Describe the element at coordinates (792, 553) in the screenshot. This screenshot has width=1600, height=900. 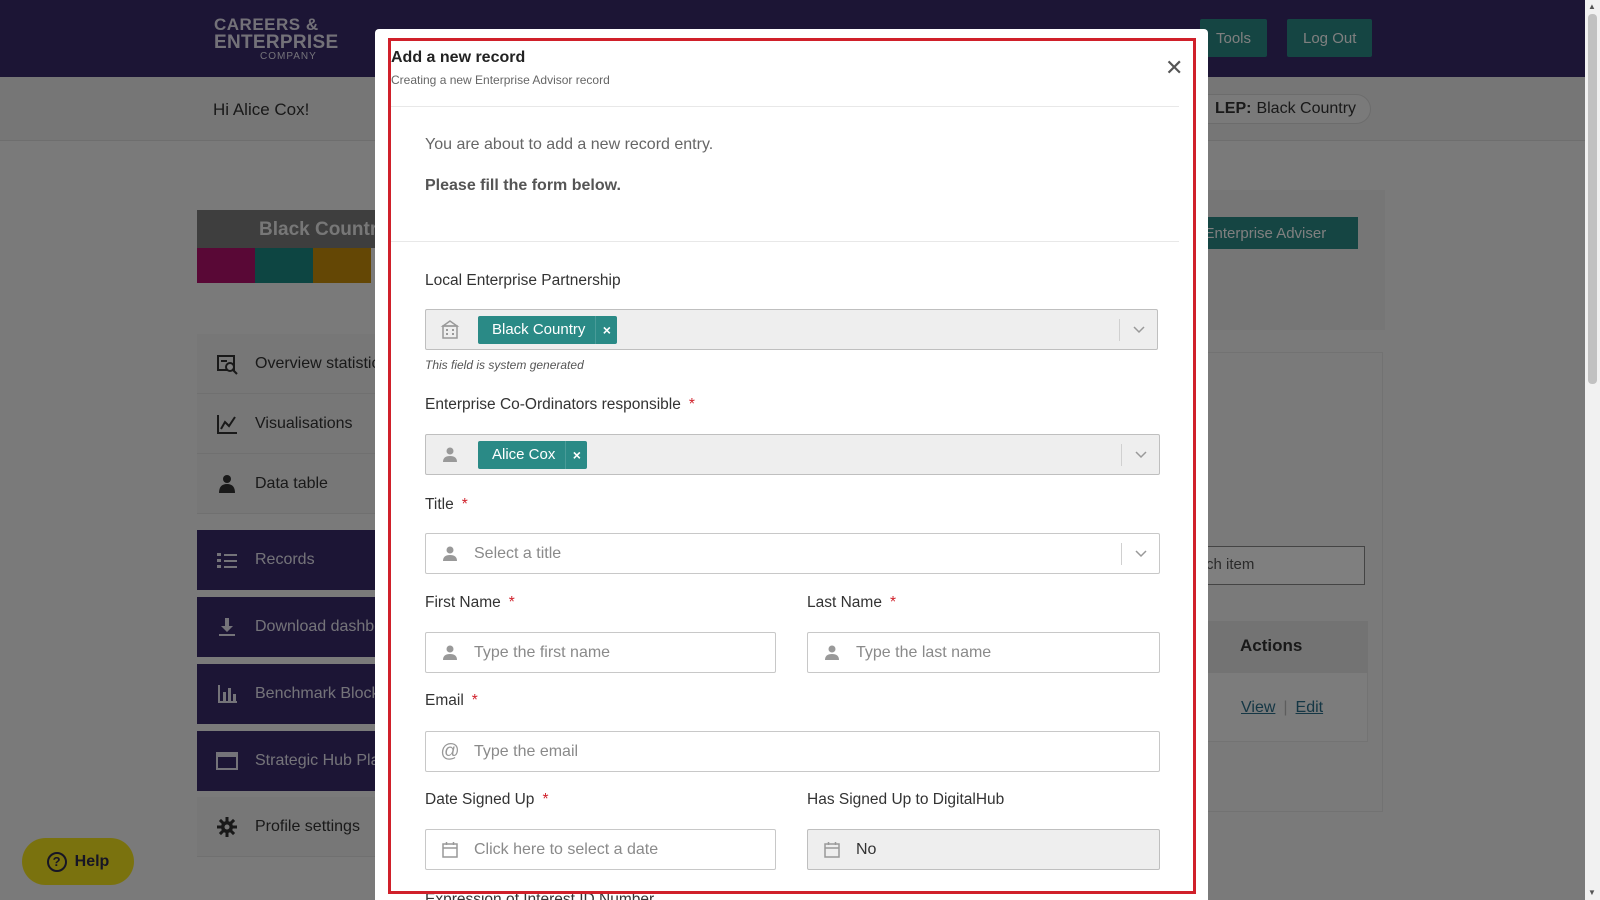
I see `title-select: Select a title` at that location.